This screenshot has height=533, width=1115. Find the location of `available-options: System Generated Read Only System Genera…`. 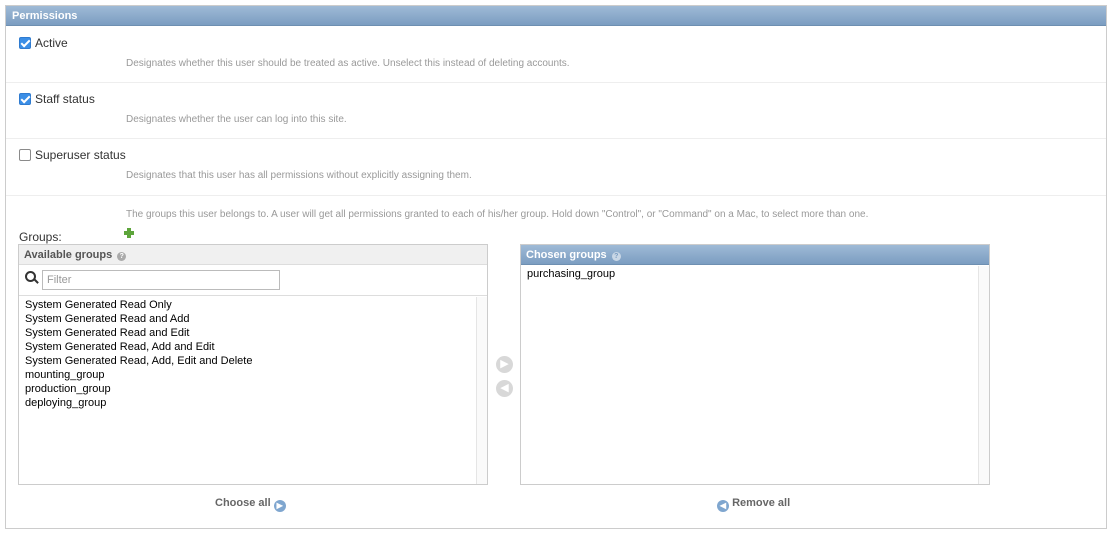

available-options: System Generated Read Only System Genera… is located at coordinates (248, 354).